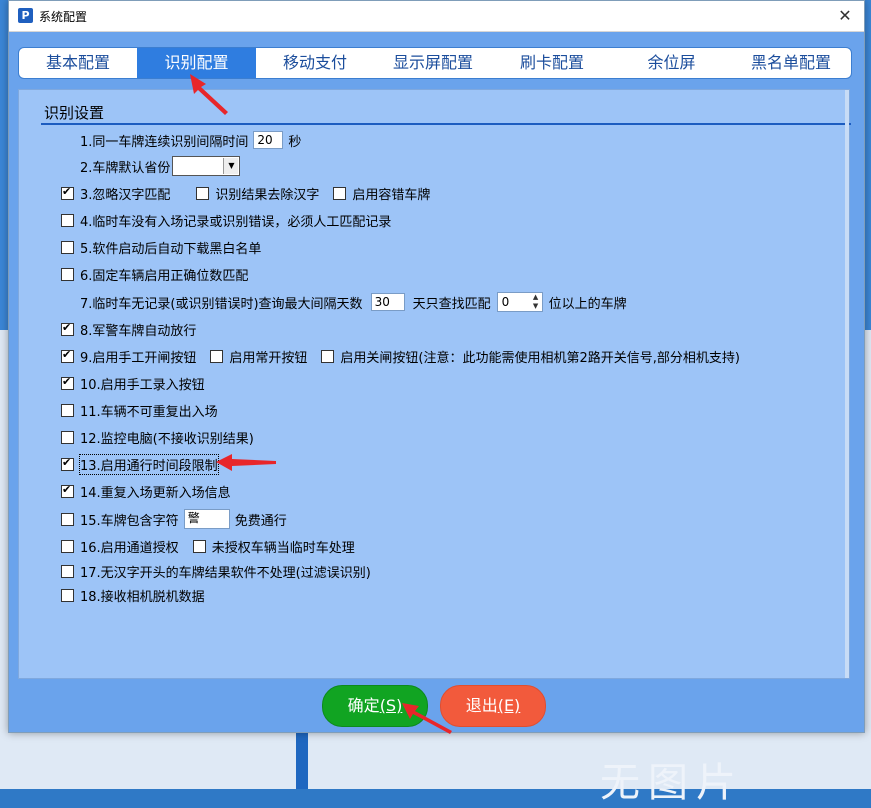 The image size is (871, 808). I want to click on plate-contains-char-checkbox, so click(67, 519).